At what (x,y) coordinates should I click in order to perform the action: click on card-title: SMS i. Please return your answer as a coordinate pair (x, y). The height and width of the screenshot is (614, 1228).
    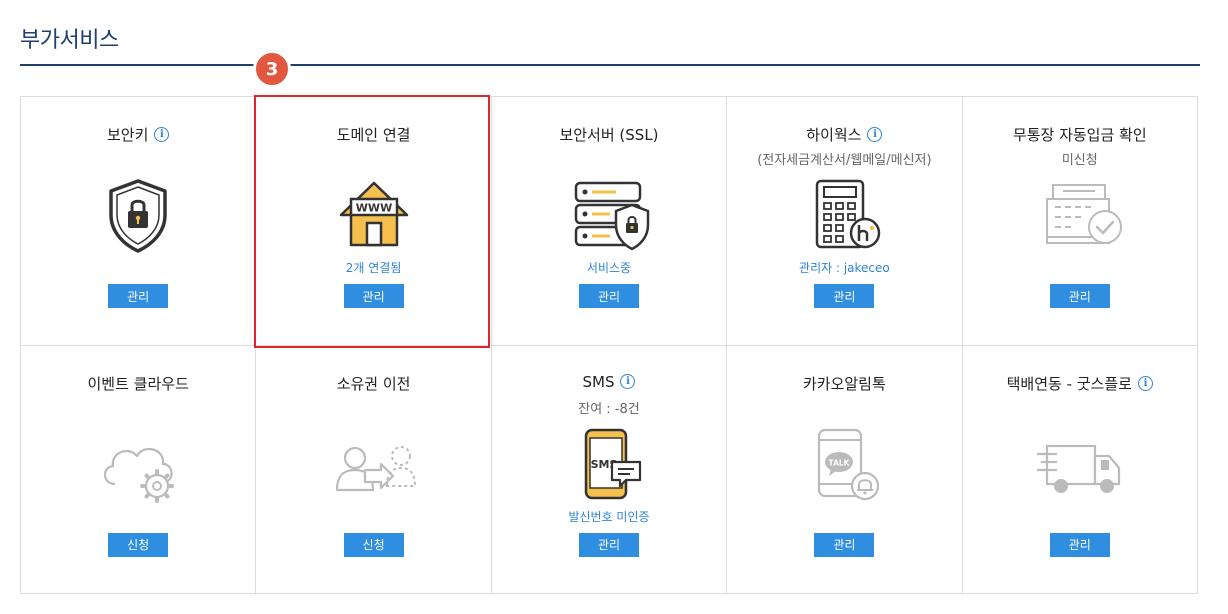
    Looking at the image, I should click on (609, 382).